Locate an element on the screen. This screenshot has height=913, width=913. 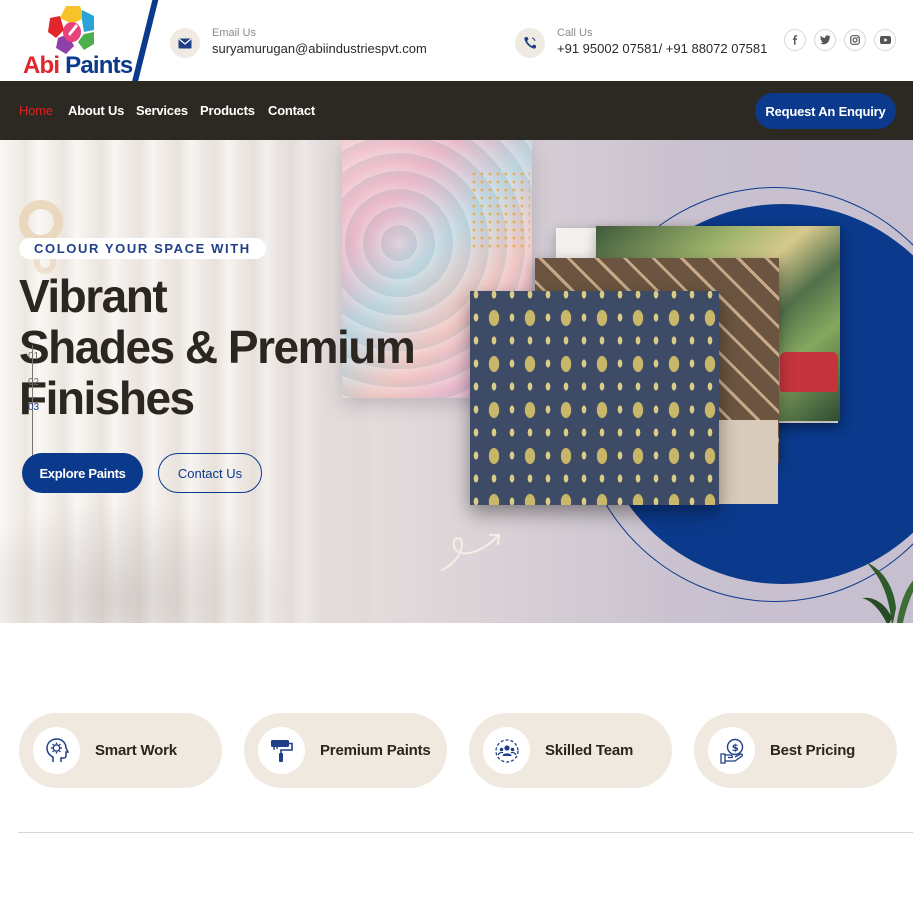
feature-label: Smart Work is located at coordinates (136, 750).